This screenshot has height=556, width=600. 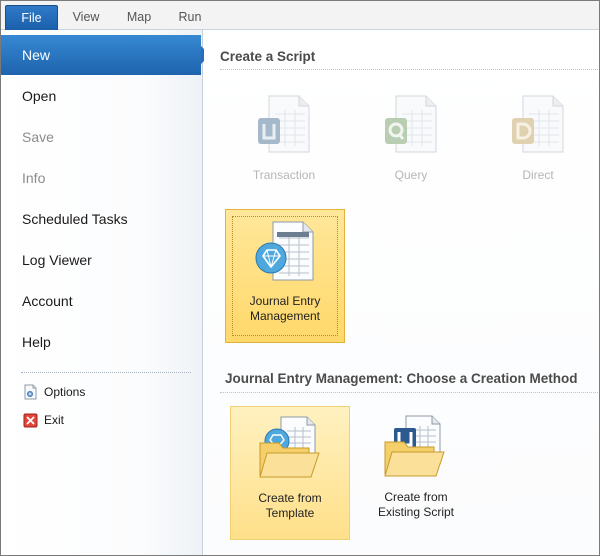 I want to click on journal-entry-document-icon, so click(x=284, y=251).